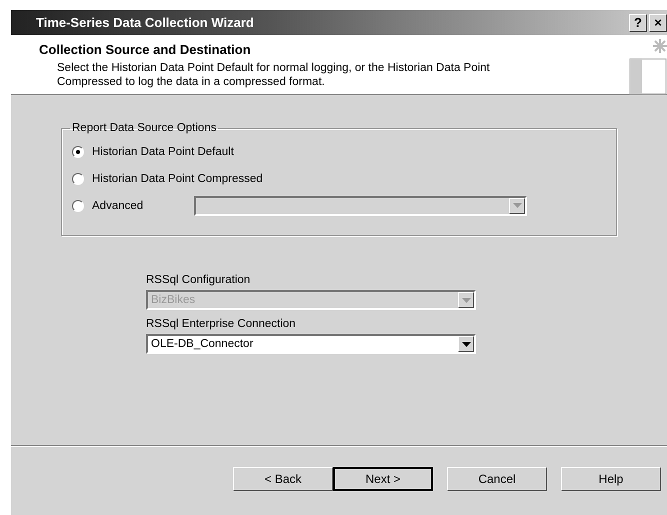 The width and height of the screenshot is (667, 515). What do you see at coordinates (144, 128) in the screenshot?
I see `group-label: Report Data Source Options` at bounding box center [144, 128].